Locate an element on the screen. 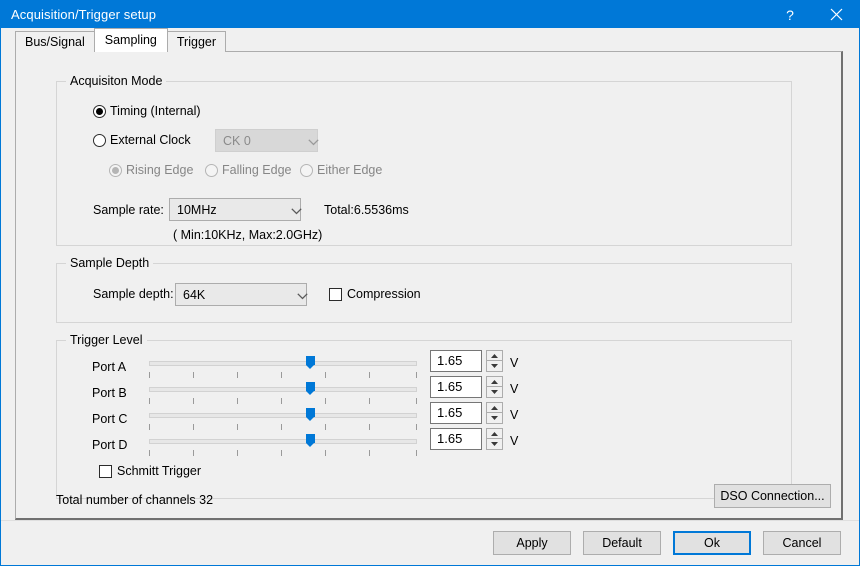 Image resolution: width=860 pixels, height=566 pixels. help-button: ? is located at coordinates (790, 14).